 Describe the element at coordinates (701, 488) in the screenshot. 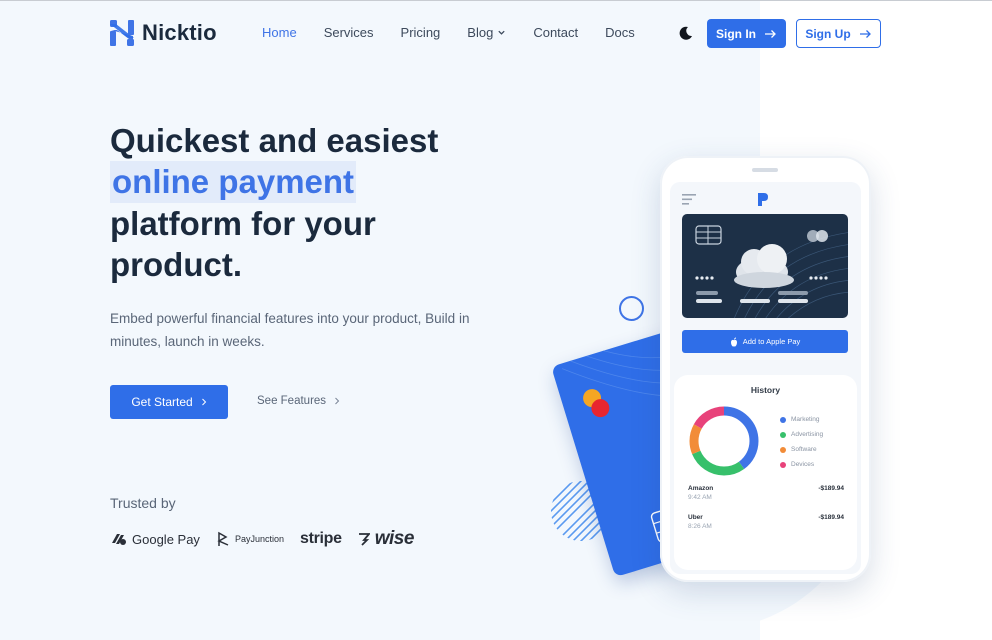

I see `transaction-name: Amazon` at that location.